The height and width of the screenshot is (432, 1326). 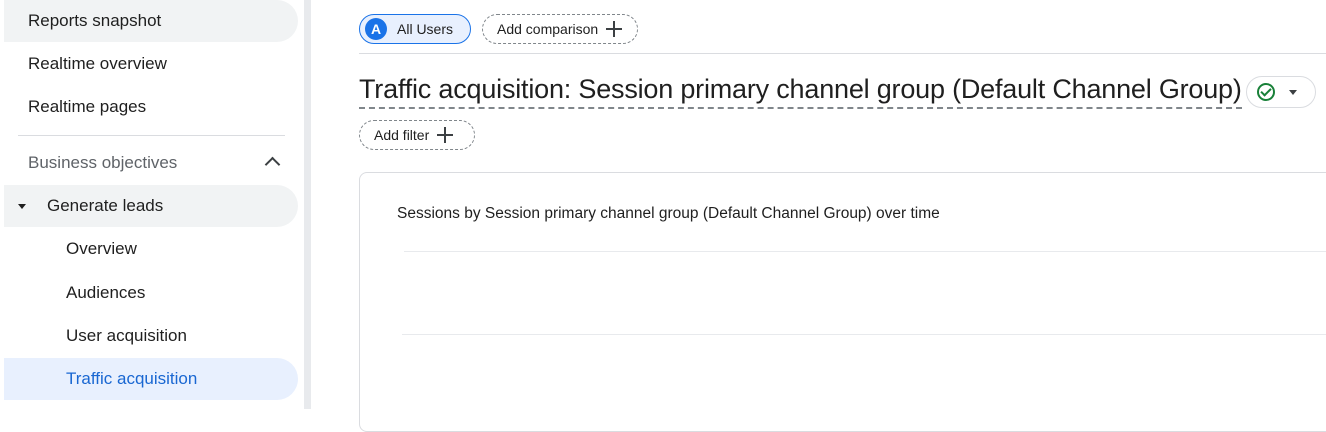 I want to click on segment-avatar: A, so click(x=376, y=29).